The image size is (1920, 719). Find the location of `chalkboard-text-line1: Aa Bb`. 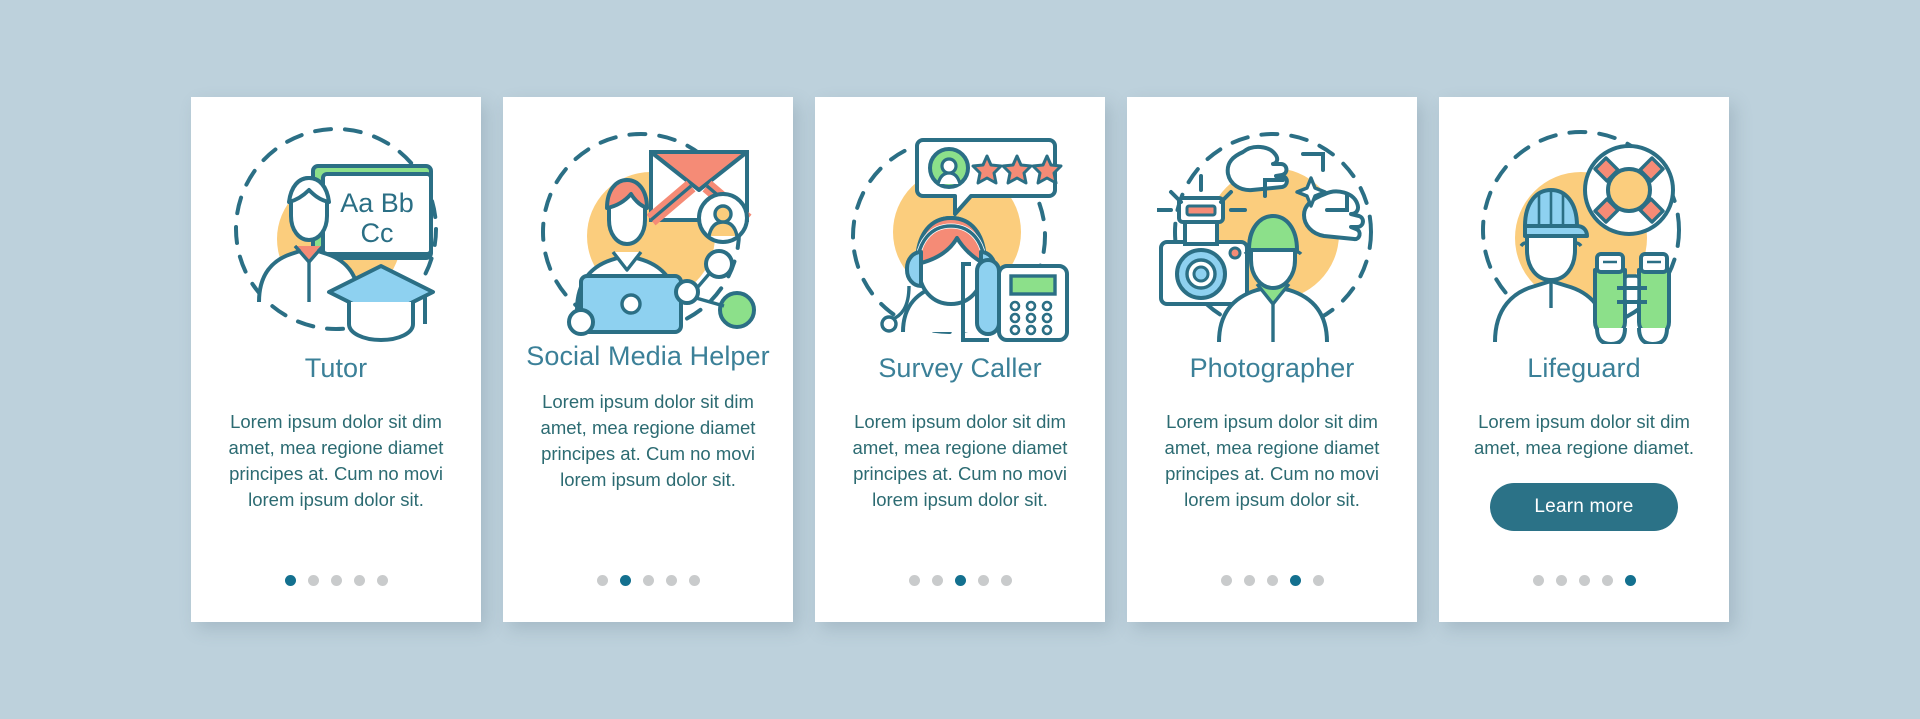

chalkboard-text-line1: Aa Bb is located at coordinates (377, 203).